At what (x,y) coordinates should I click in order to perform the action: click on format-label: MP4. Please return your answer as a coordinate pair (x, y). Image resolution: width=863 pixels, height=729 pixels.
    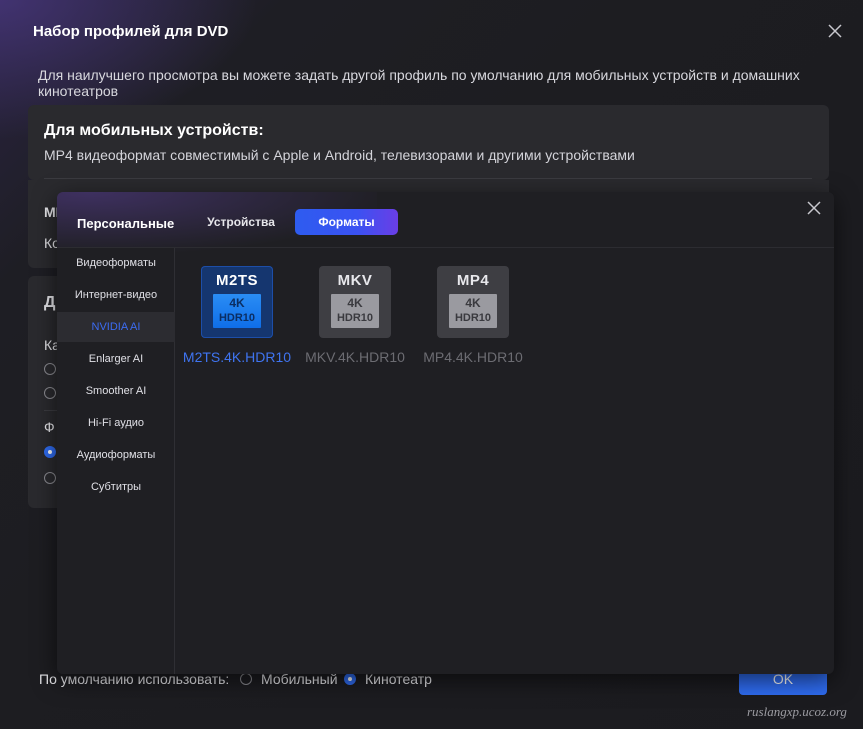
    Looking at the image, I should click on (473, 280).